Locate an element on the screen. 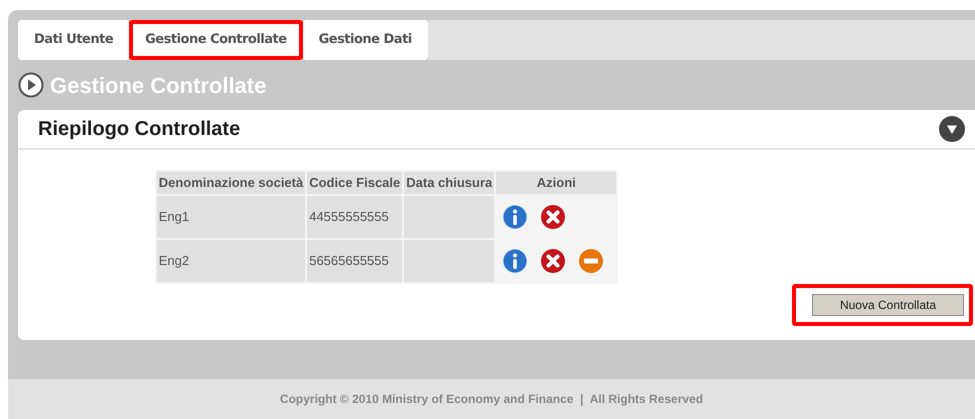 The height and width of the screenshot is (419, 975). panel-title: Riepilogo Controllate is located at coordinates (139, 129).